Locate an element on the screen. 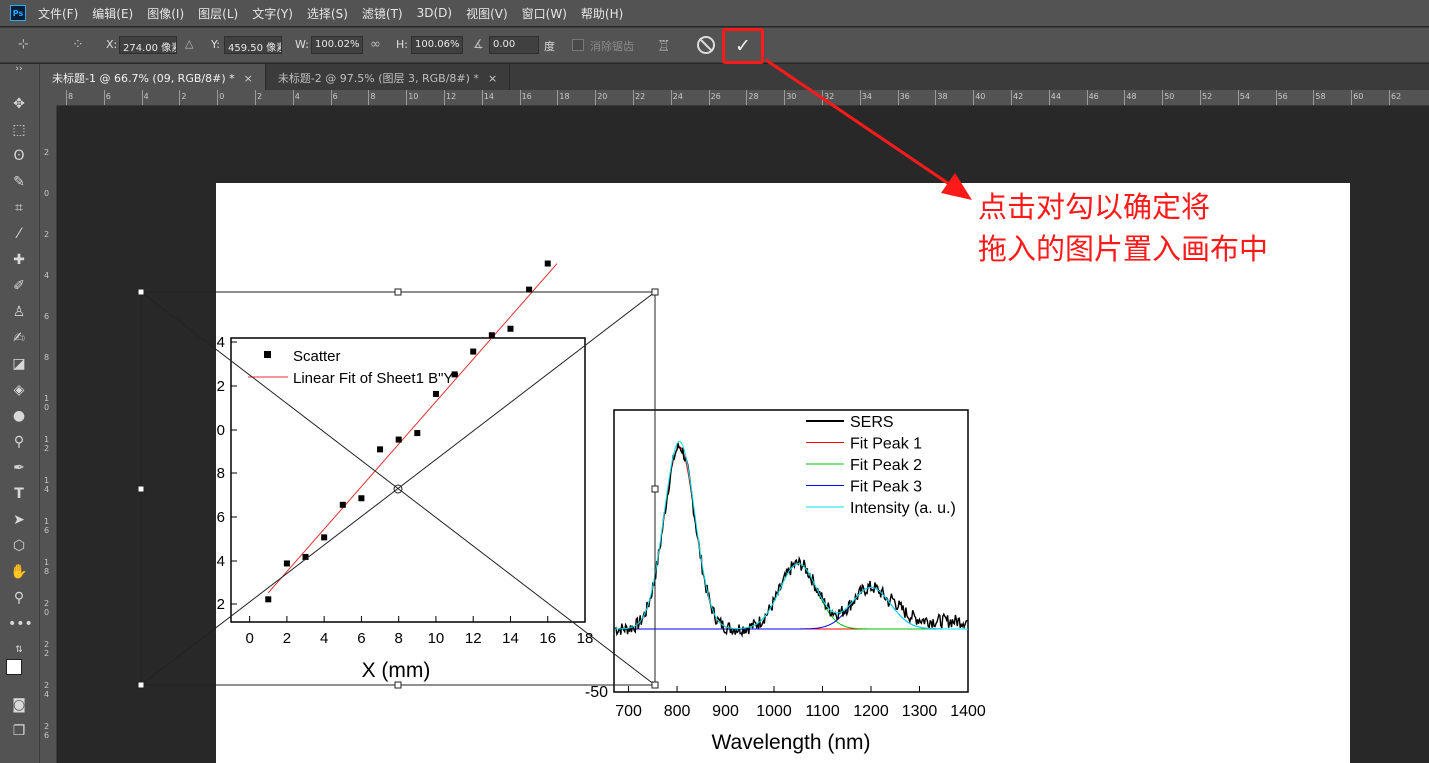 This screenshot has width=1429, height=763. checkmark-icon: ✓ is located at coordinates (743, 46).